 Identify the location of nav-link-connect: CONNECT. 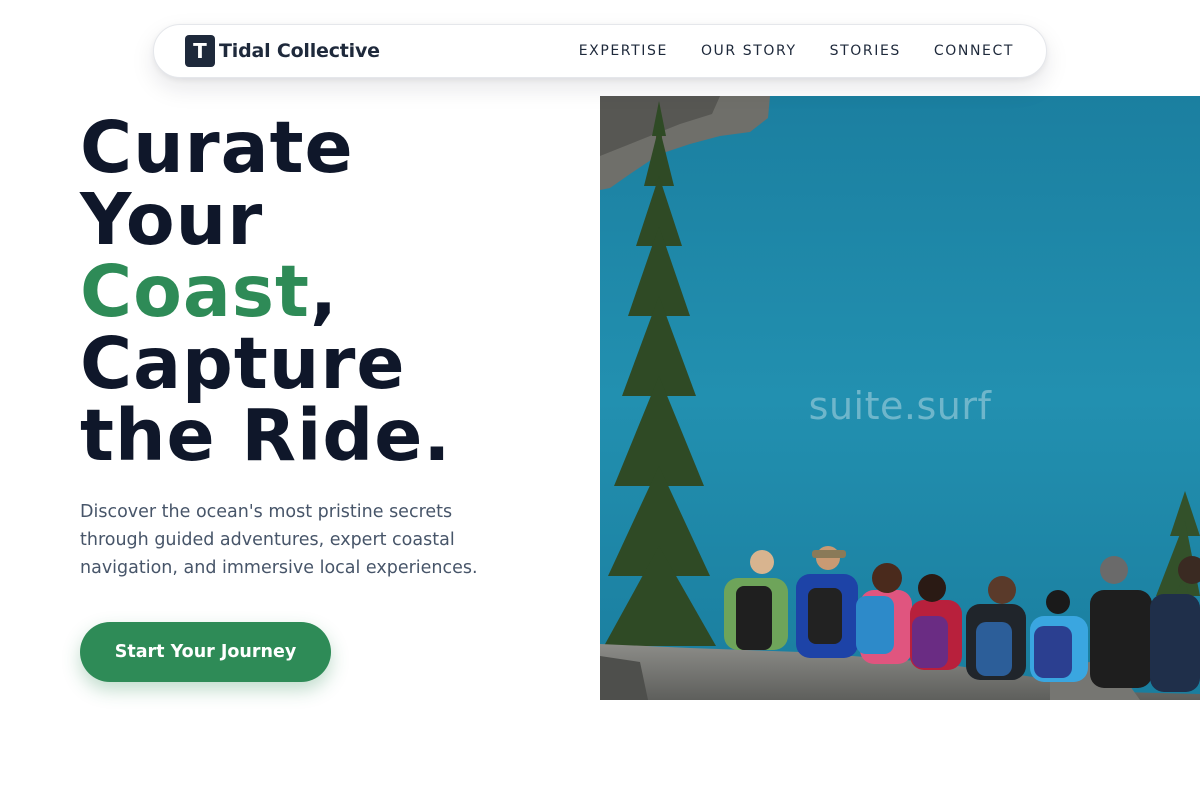
(974, 51).